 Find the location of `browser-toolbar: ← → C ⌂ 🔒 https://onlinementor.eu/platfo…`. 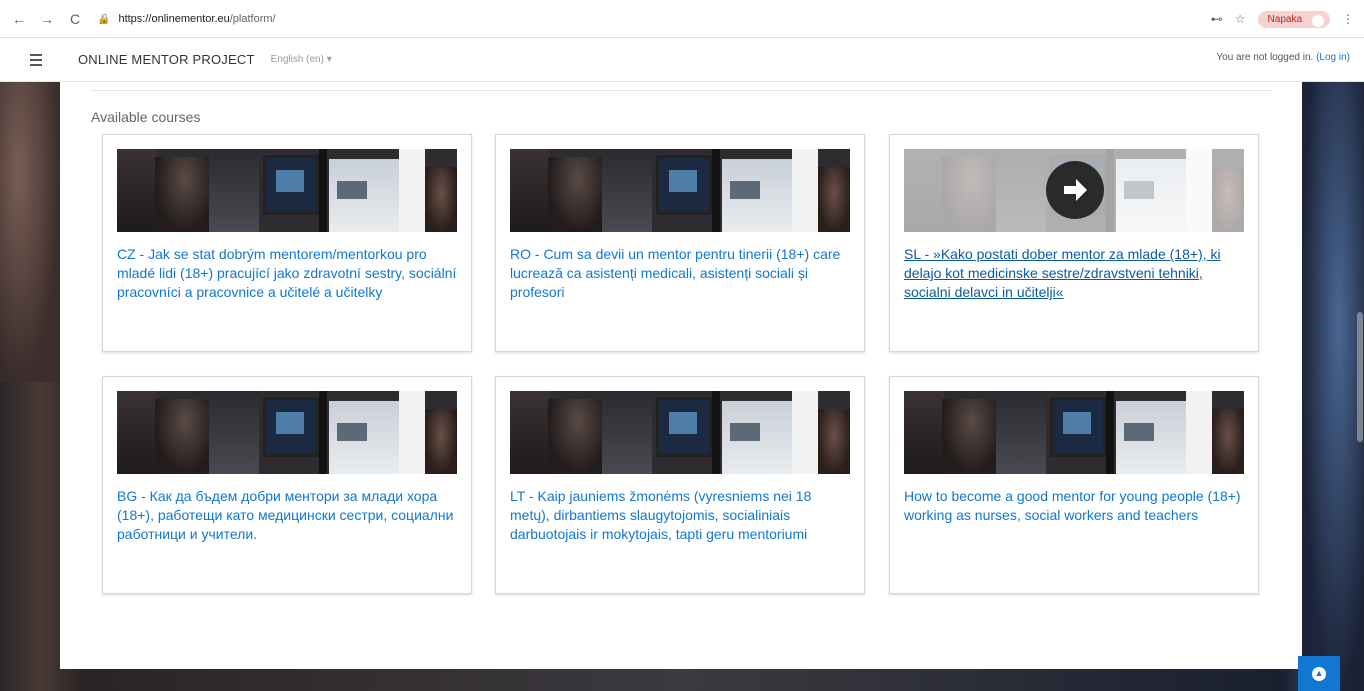

browser-toolbar: ← → C ⌂ 🔒 https://onlinementor.eu/platfo… is located at coordinates (682, 19).